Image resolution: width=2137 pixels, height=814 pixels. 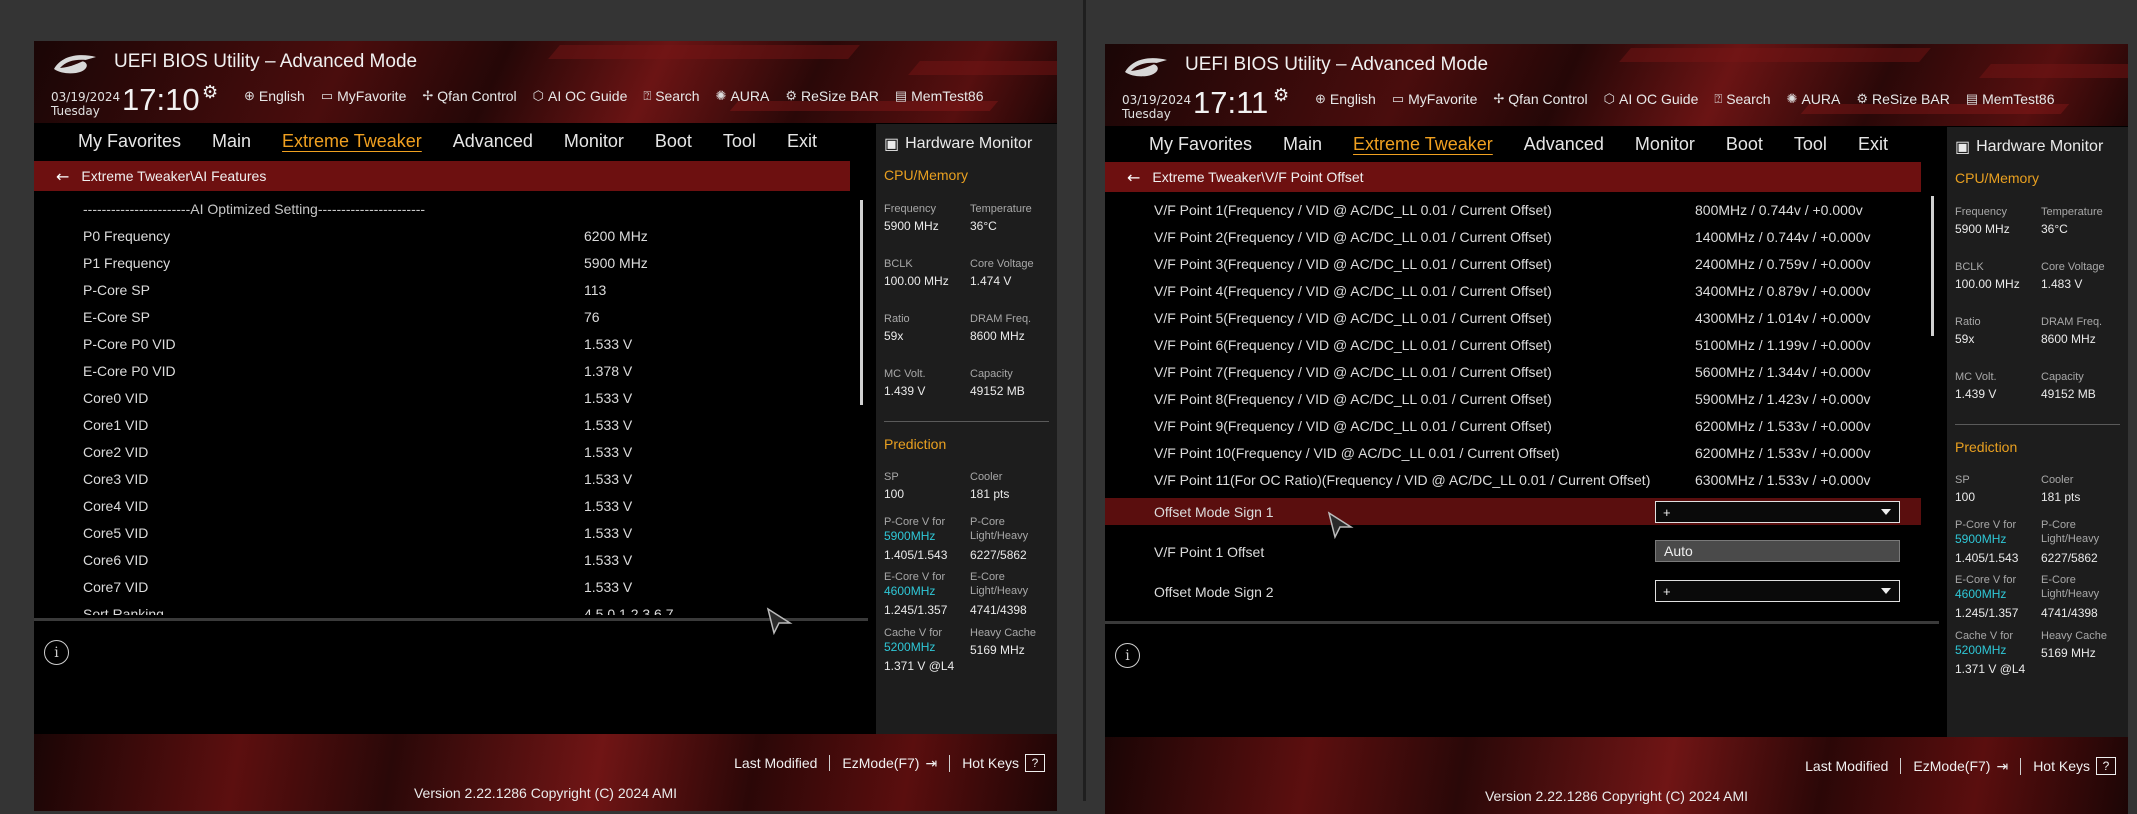 I want to click on rog-logo-icon, so click(x=75, y=64).